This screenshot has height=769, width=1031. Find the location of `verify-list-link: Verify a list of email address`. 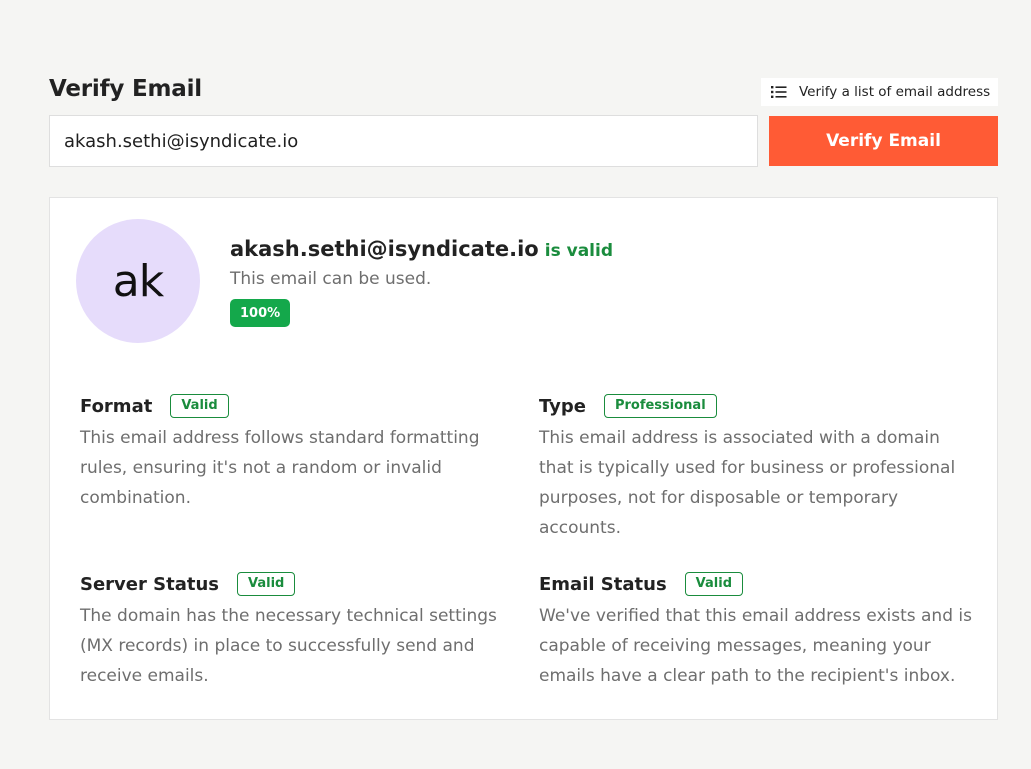

verify-list-link: Verify a list of email address is located at coordinates (879, 92).